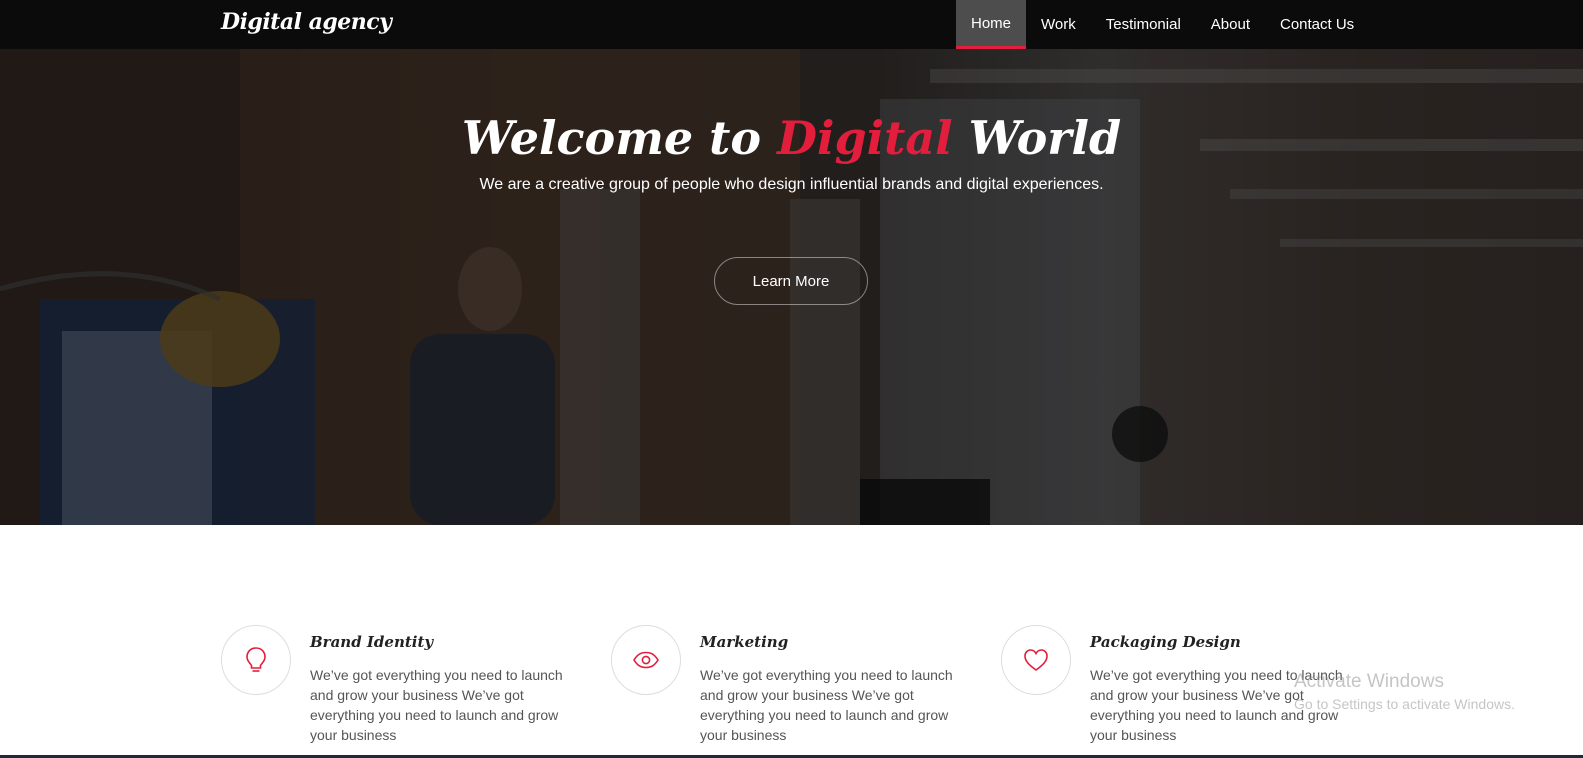 The height and width of the screenshot is (758, 1583). What do you see at coordinates (1230, 24) in the screenshot?
I see `nav-item-about: About` at bounding box center [1230, 24].